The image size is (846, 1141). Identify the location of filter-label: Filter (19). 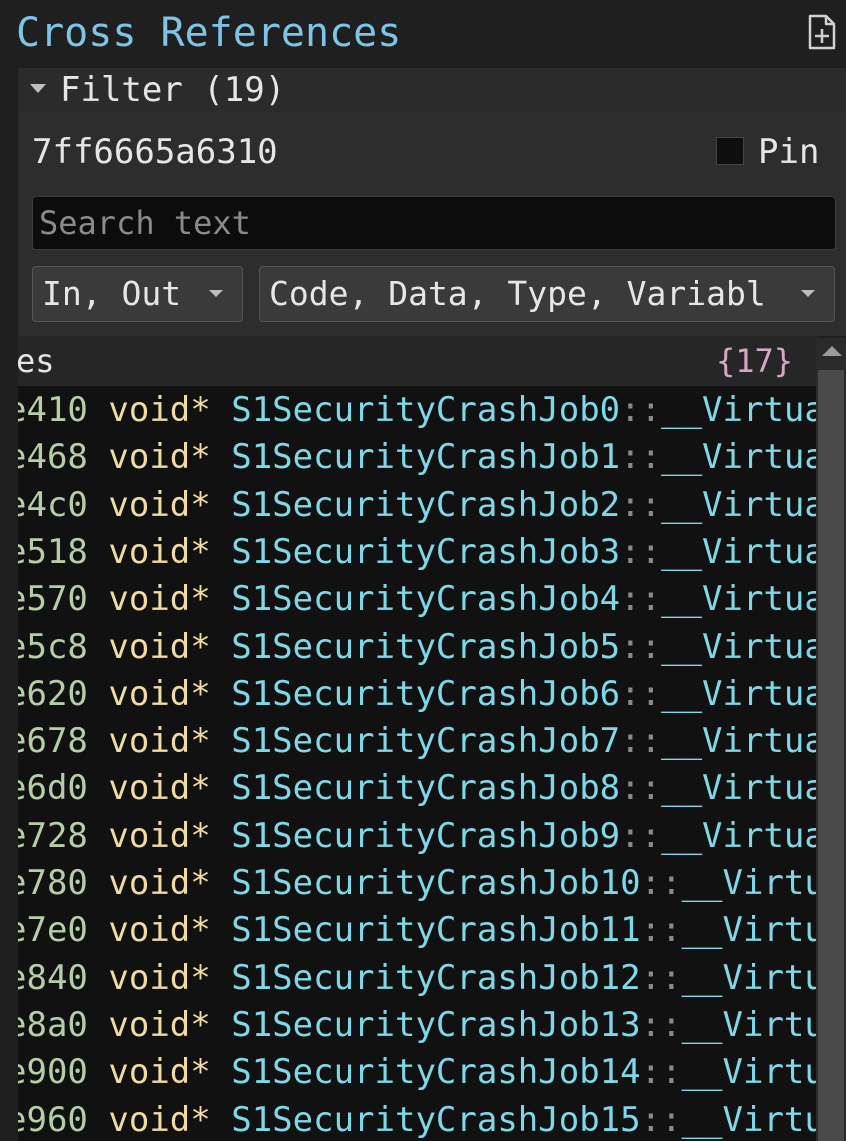
(172, 90).